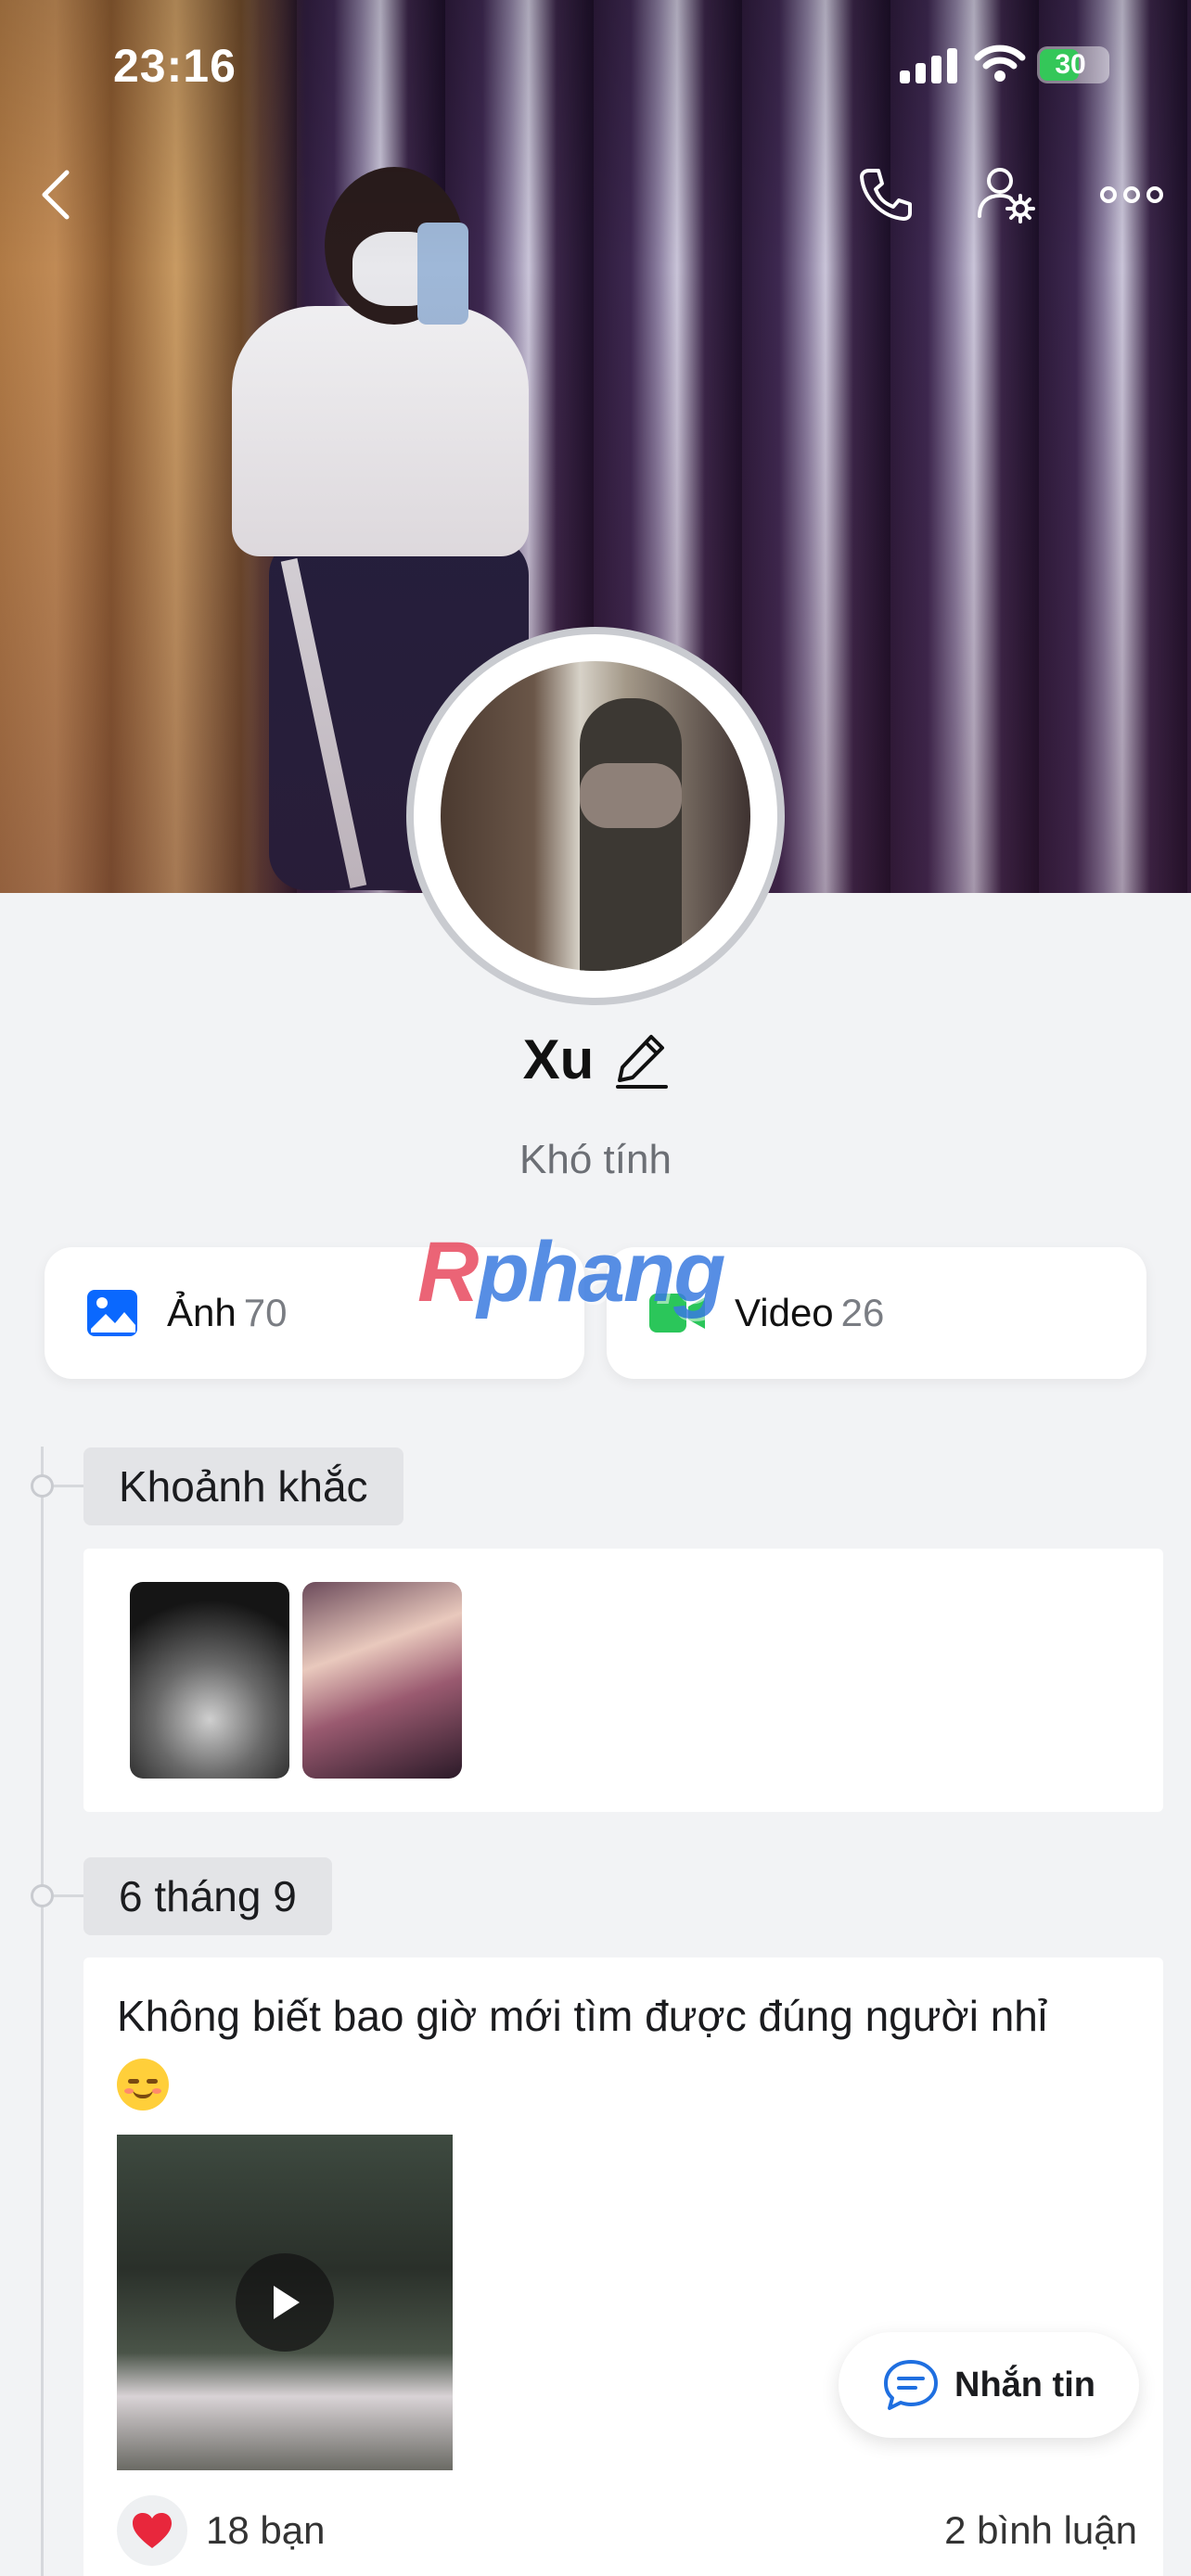 The width and height of the screenshot is (1191, 2576). I want to click on avatar, so click(595, 816).